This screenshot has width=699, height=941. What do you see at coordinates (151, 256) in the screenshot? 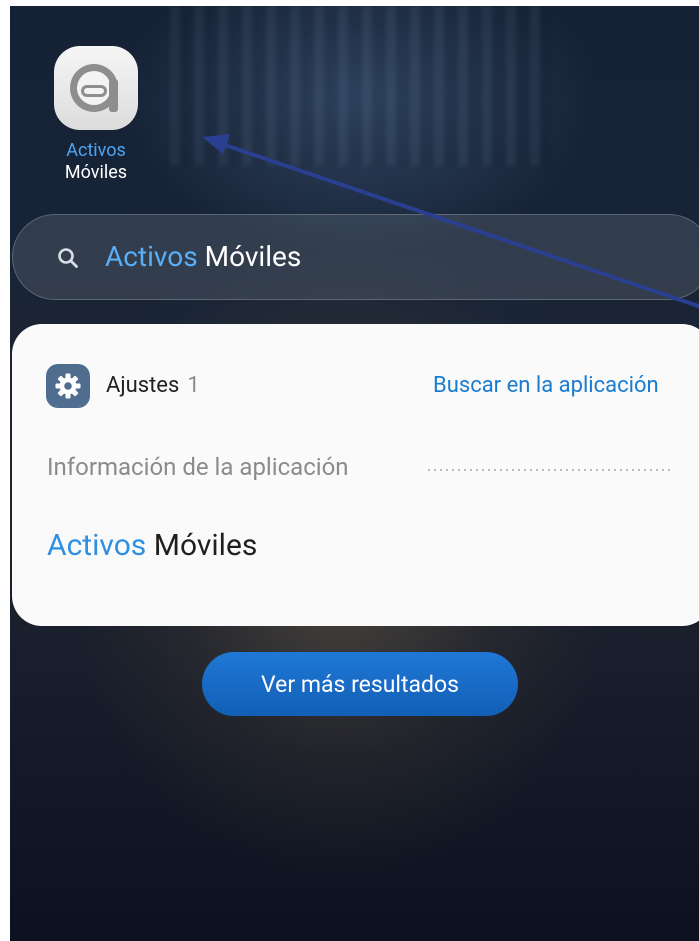
I see `search-query-highlight: Activos` at bounding box center [151, 256].